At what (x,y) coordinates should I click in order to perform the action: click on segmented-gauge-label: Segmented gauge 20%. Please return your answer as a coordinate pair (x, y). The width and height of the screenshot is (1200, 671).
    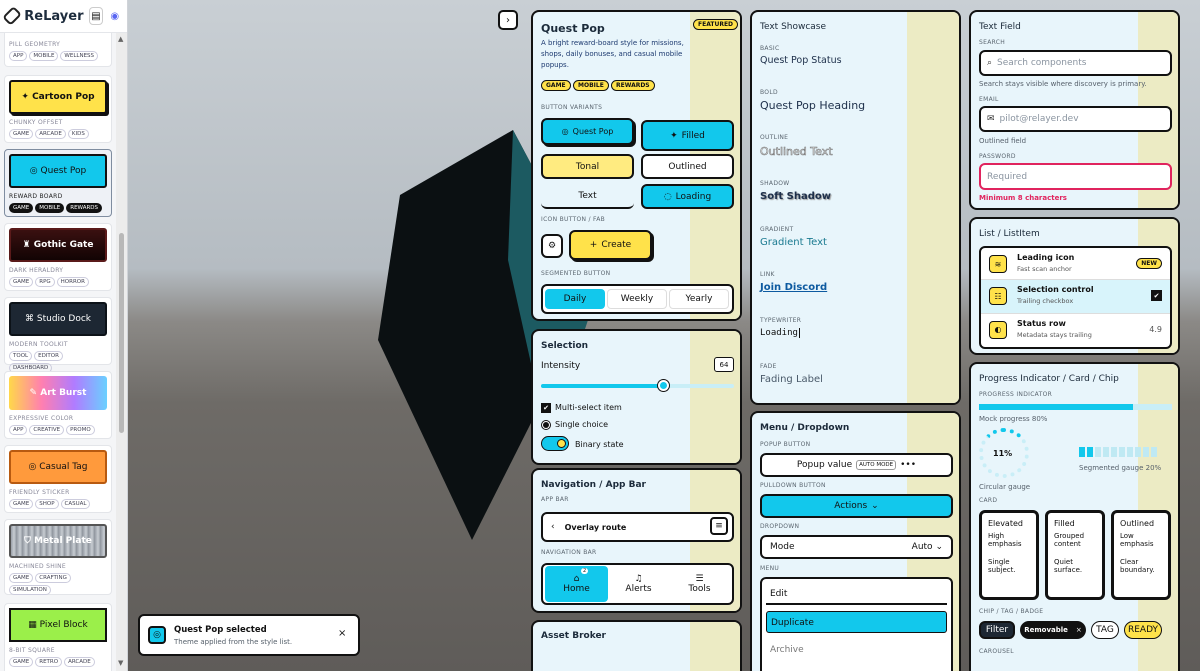
    Looking at the image, I should click on (1120, 468).